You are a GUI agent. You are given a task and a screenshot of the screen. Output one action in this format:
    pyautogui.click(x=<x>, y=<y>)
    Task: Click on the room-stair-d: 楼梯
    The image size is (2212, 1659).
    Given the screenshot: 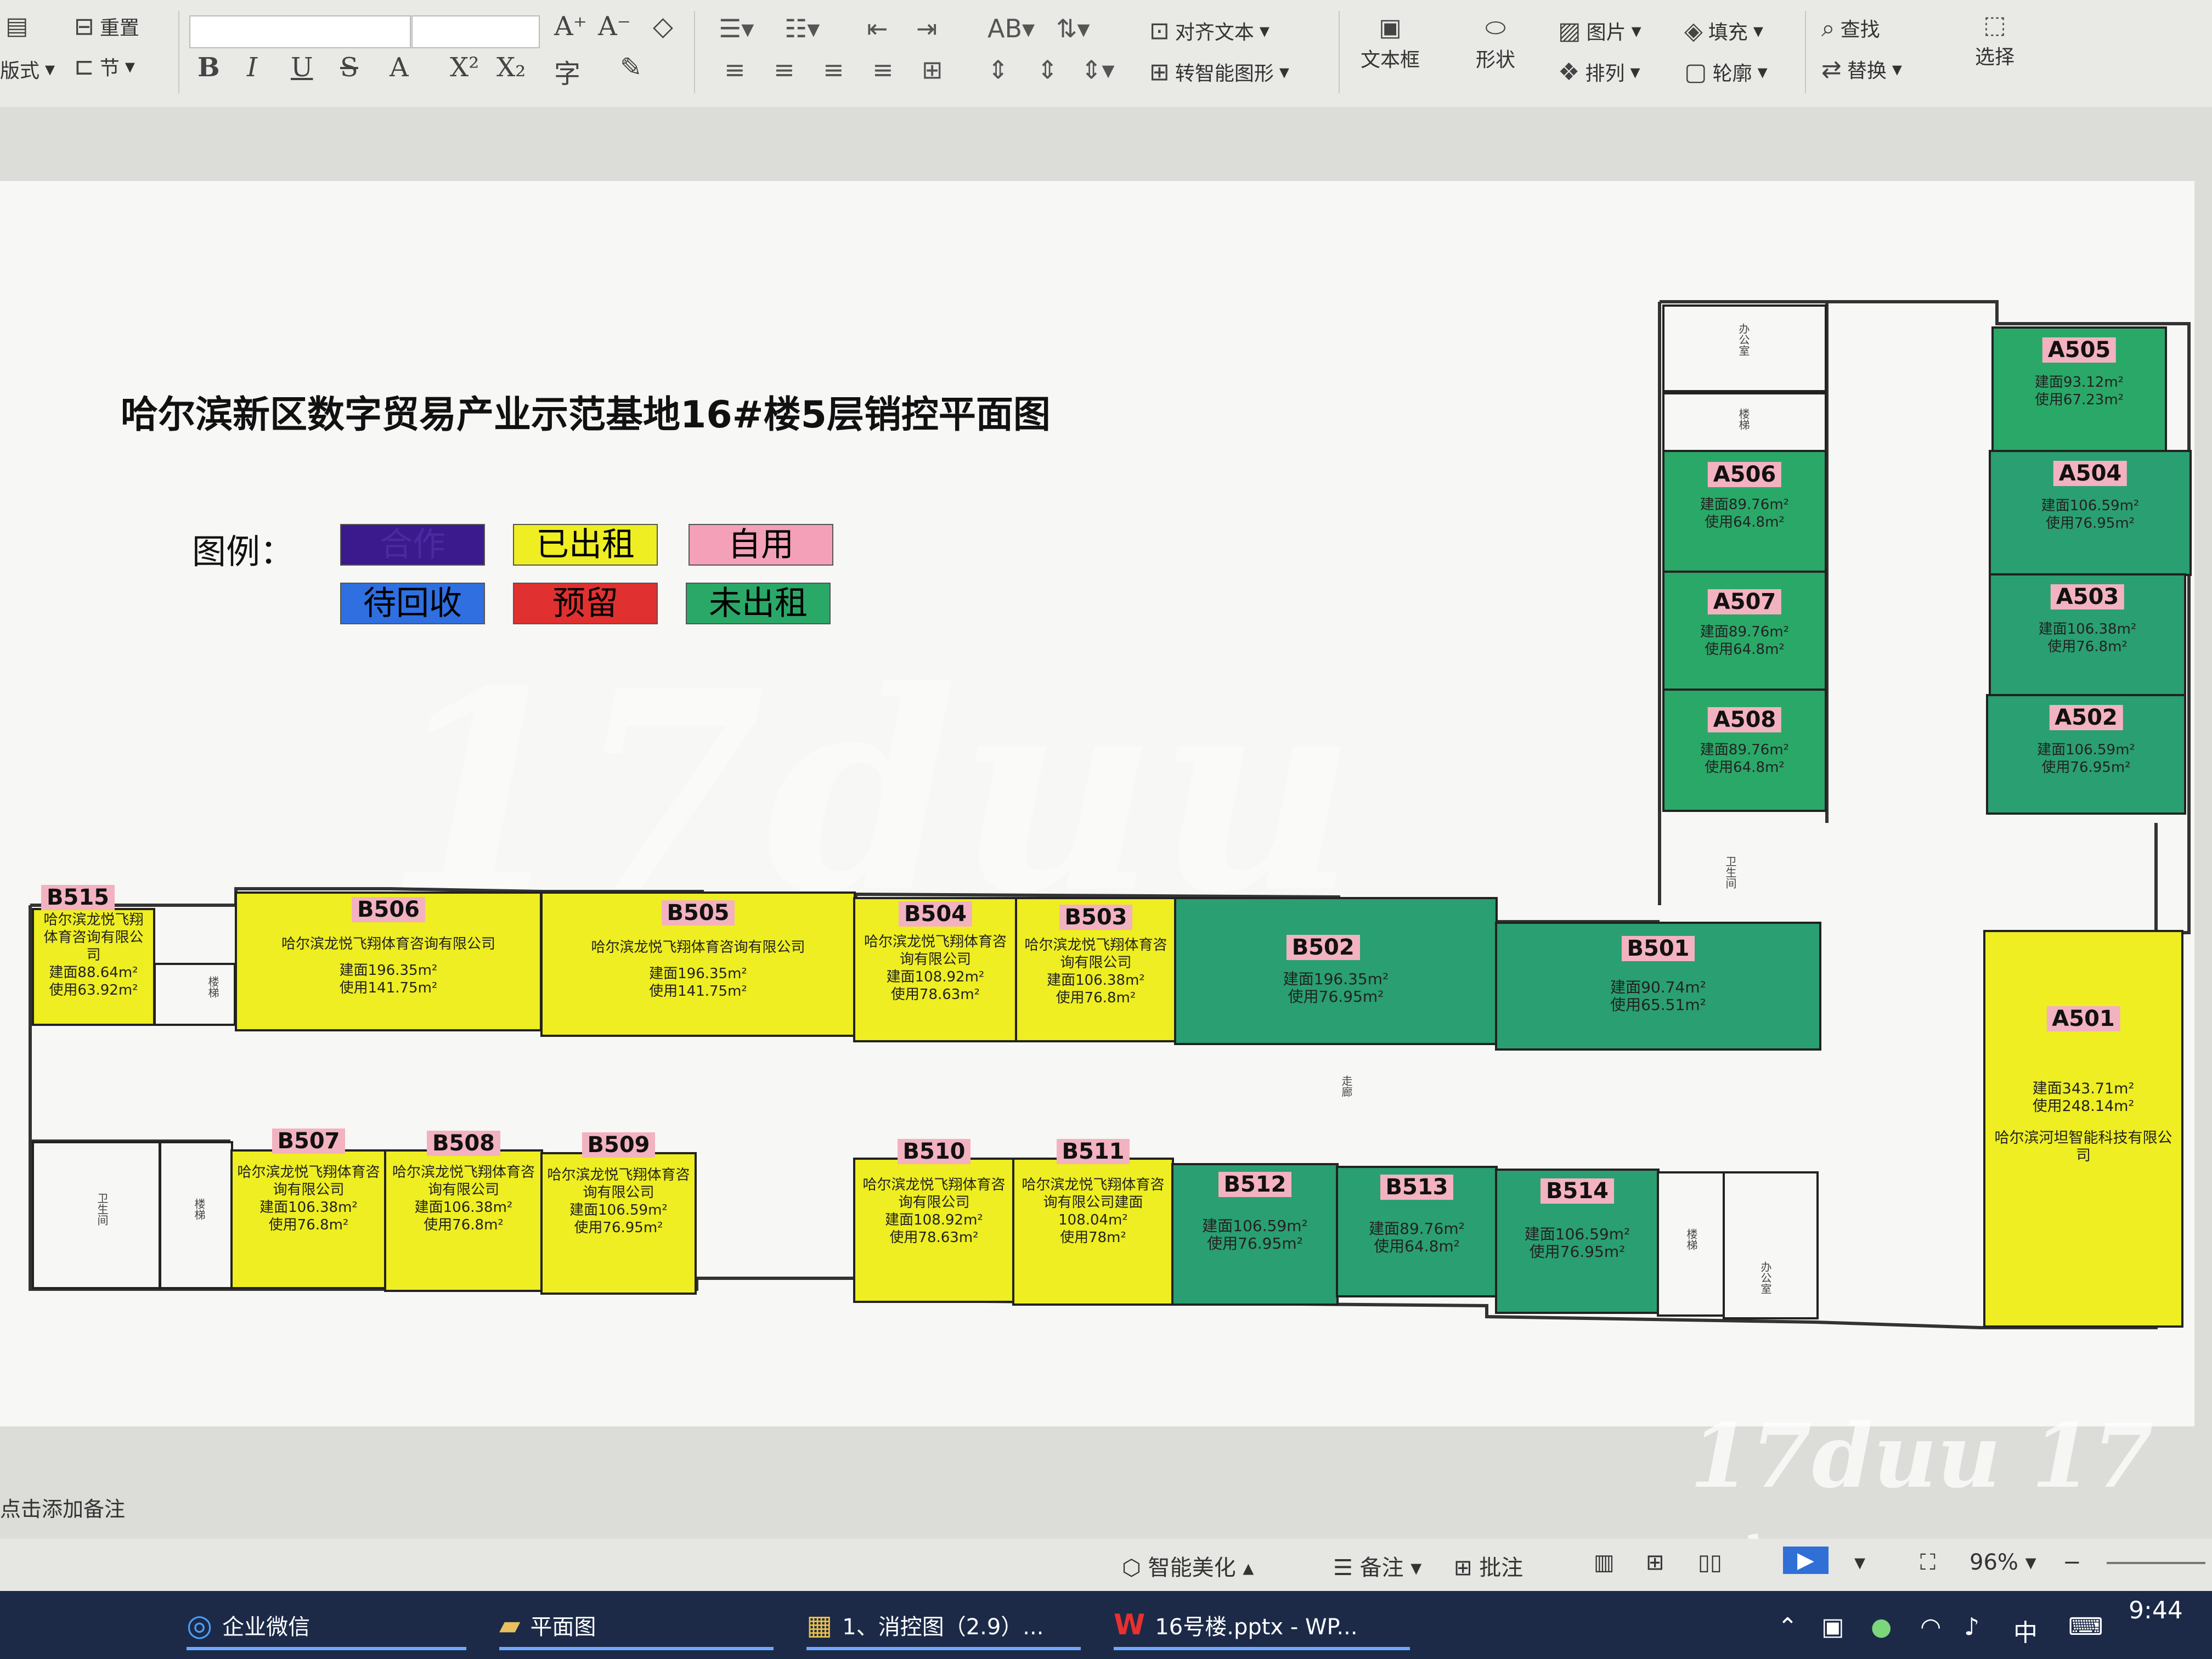 What is the action you would take?
    pyautogui.click(x=1691, y=1244)
    